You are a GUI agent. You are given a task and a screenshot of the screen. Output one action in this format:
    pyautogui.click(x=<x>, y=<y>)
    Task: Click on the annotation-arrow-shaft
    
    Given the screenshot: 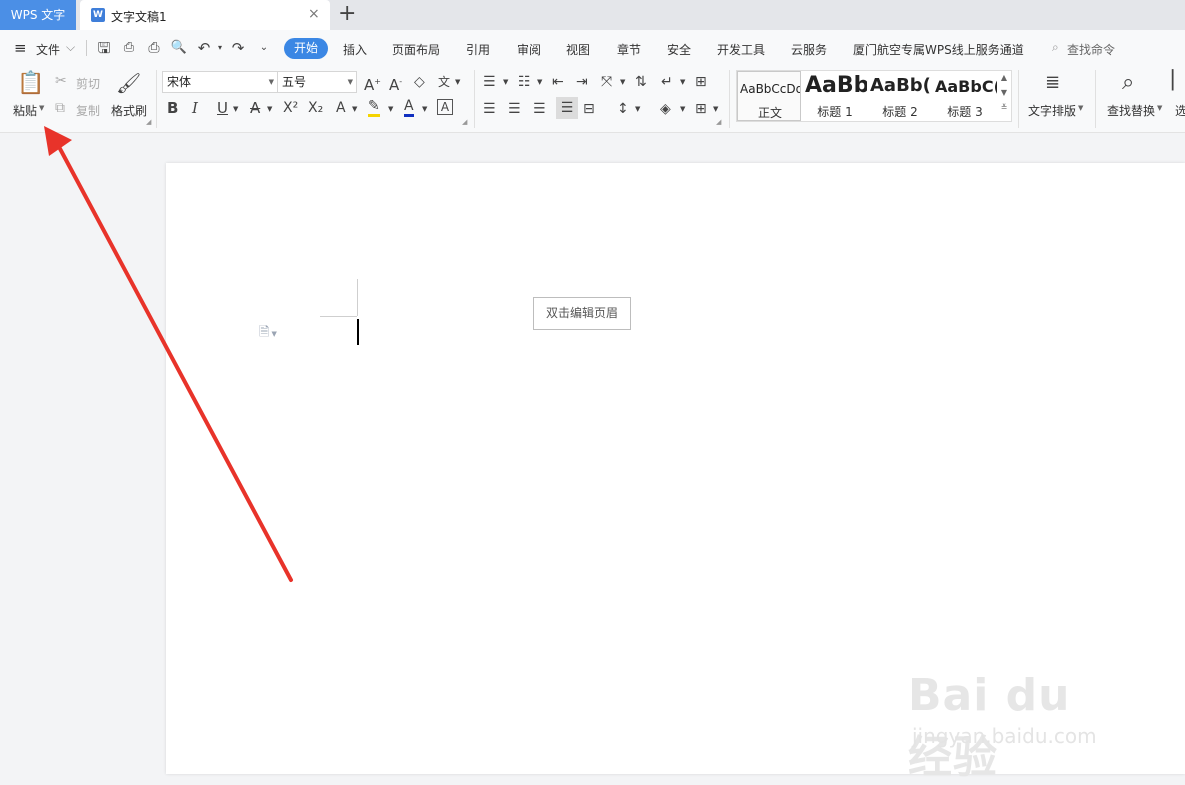 What is the action you would take?
    pyautogui.click(x=174, y=362)
    